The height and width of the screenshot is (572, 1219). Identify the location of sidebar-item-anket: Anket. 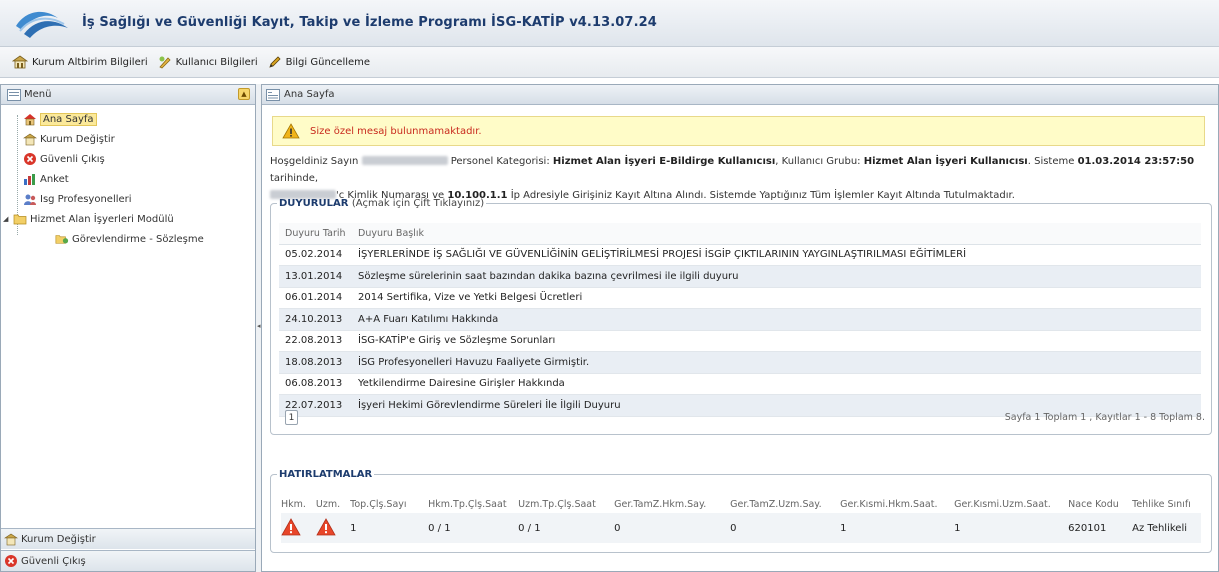
(135, 179).